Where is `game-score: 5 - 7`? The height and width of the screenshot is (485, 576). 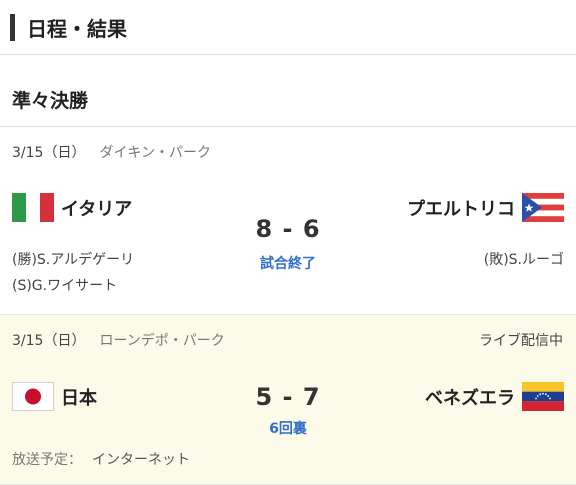
game-score: 5 - 7 is located at coordinates (288, 397).